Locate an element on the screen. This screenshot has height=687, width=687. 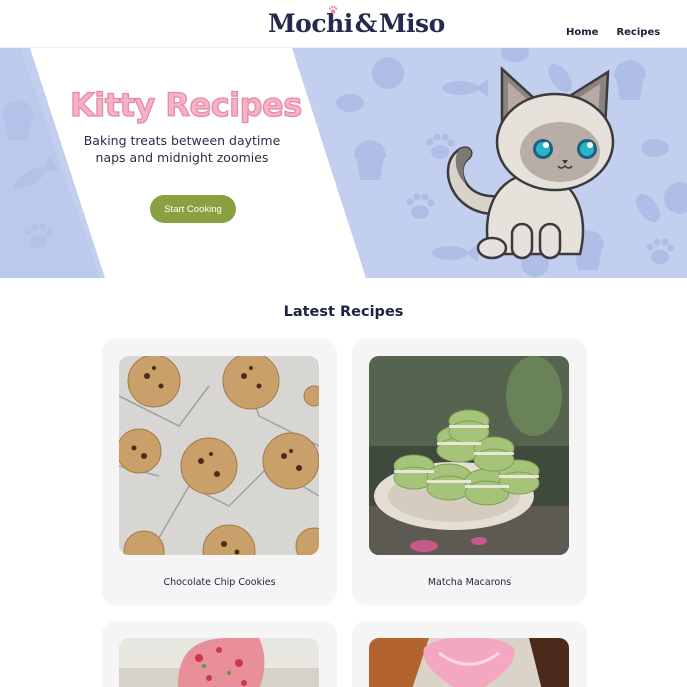
latest-recipes-heading: Latest Recipes is located at coordinates (343, 312).